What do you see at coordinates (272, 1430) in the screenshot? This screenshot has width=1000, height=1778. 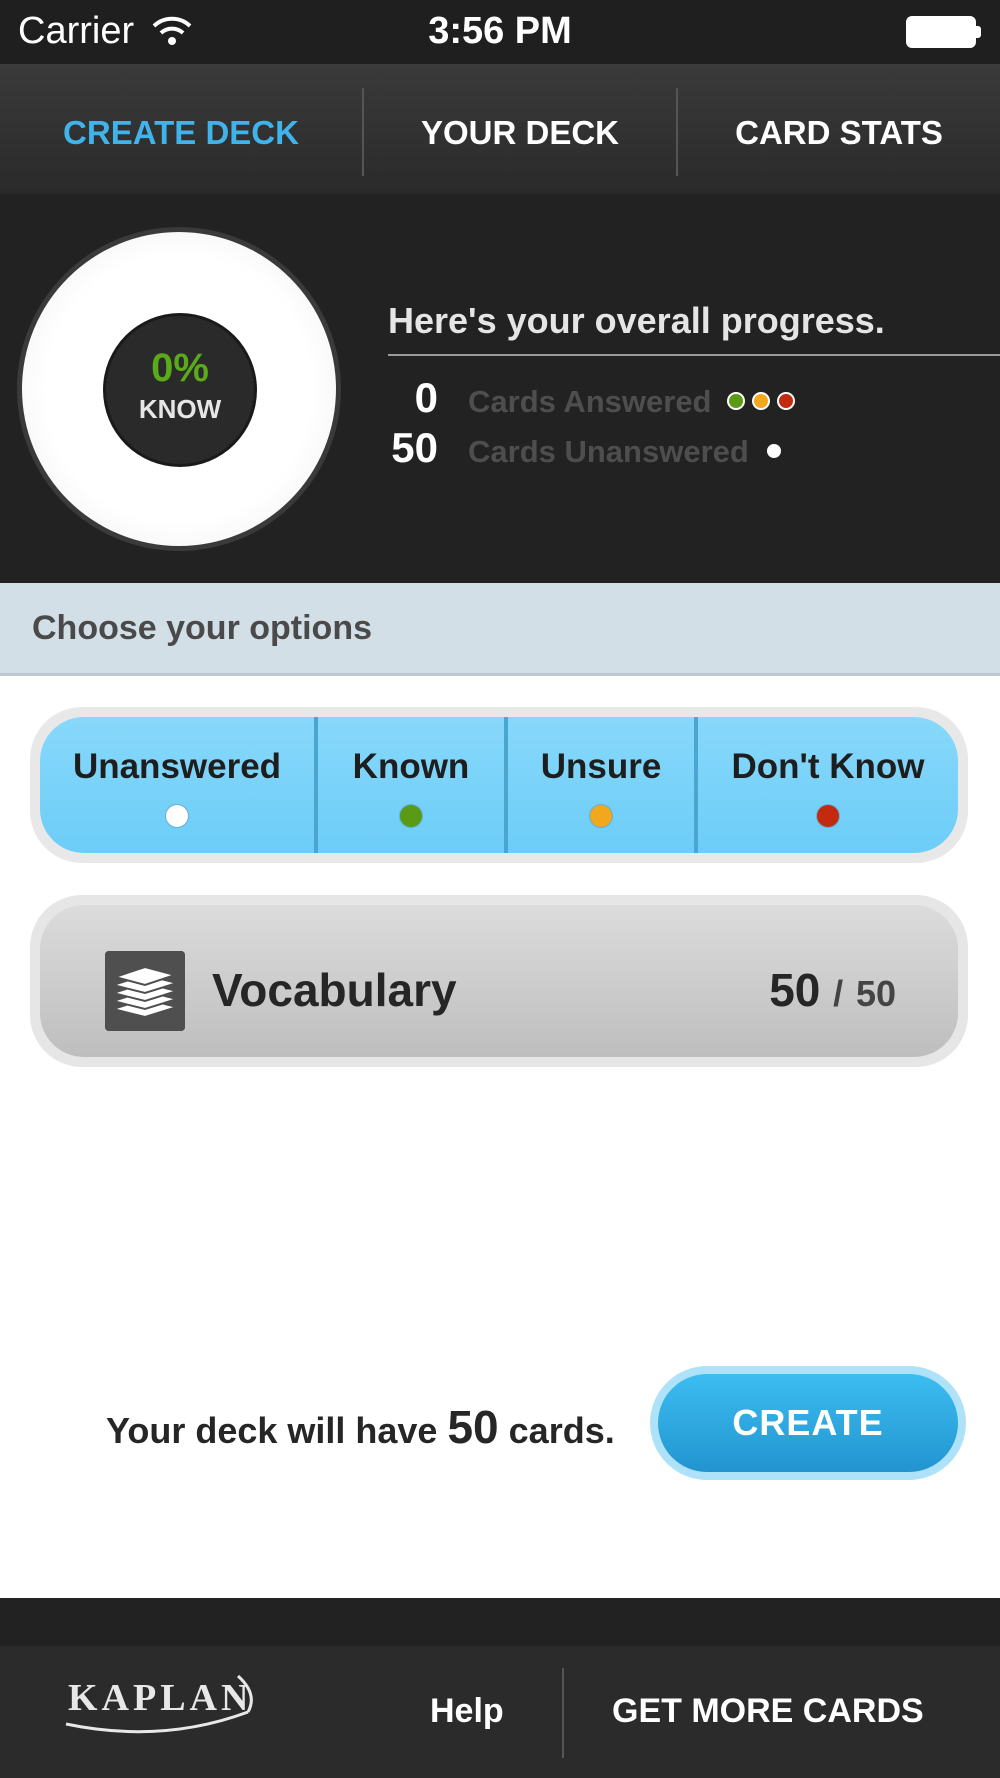 I see `summary-prefix: Your deck will have` at bounding box center [272, 1430].